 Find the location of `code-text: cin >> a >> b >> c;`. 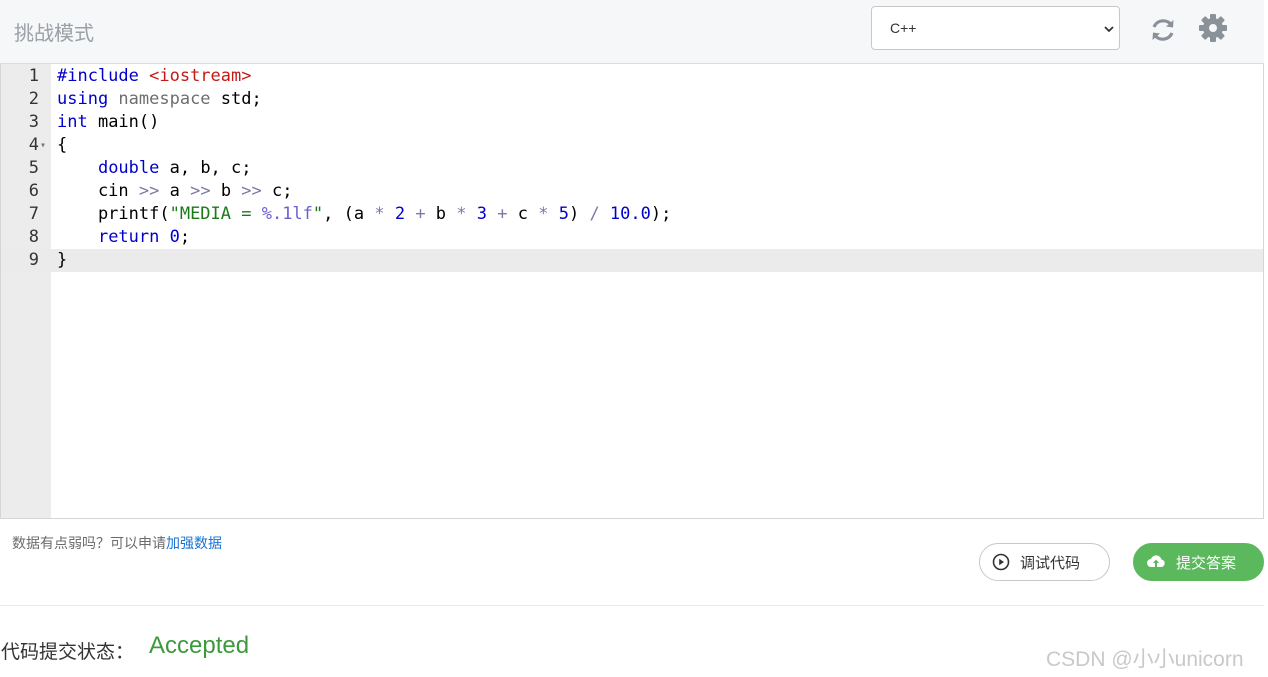

code-text: cin >> a >> b >> c; is located at coordinates (175, 191).